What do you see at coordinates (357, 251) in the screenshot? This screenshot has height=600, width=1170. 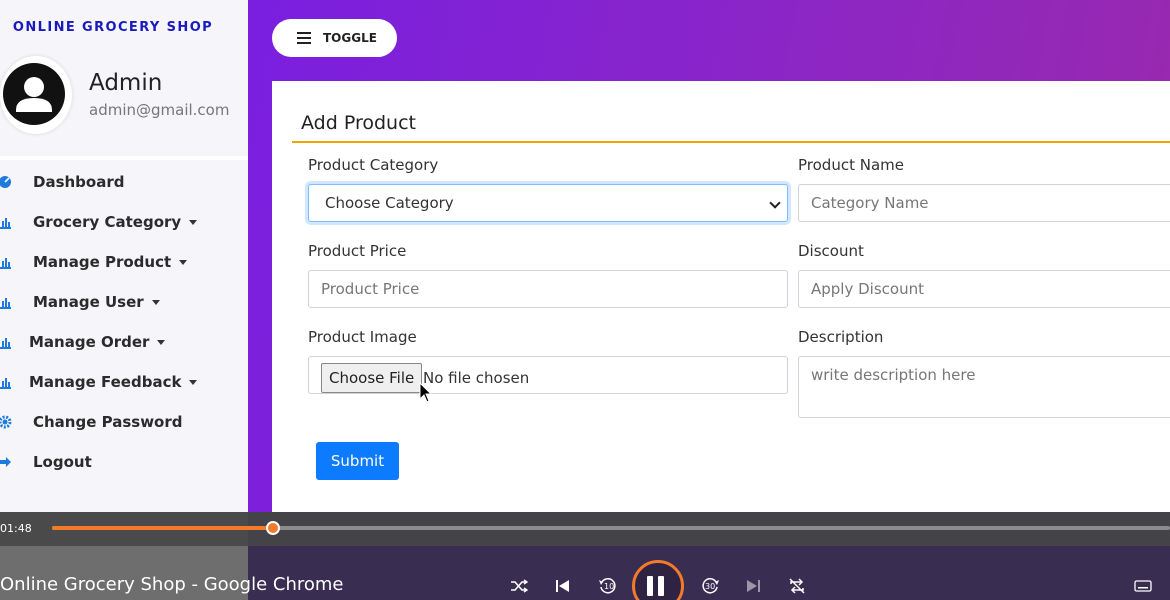 I see `product-price-label: Product Price` at bounding box center [357, 251].